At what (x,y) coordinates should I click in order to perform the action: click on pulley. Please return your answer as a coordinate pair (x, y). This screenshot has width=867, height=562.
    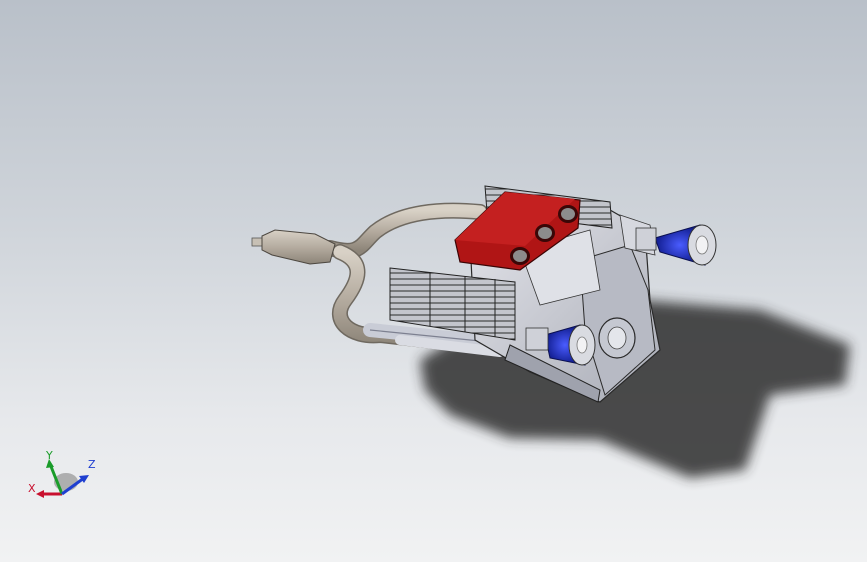
    Looking at the image, I should click on (617, 338).